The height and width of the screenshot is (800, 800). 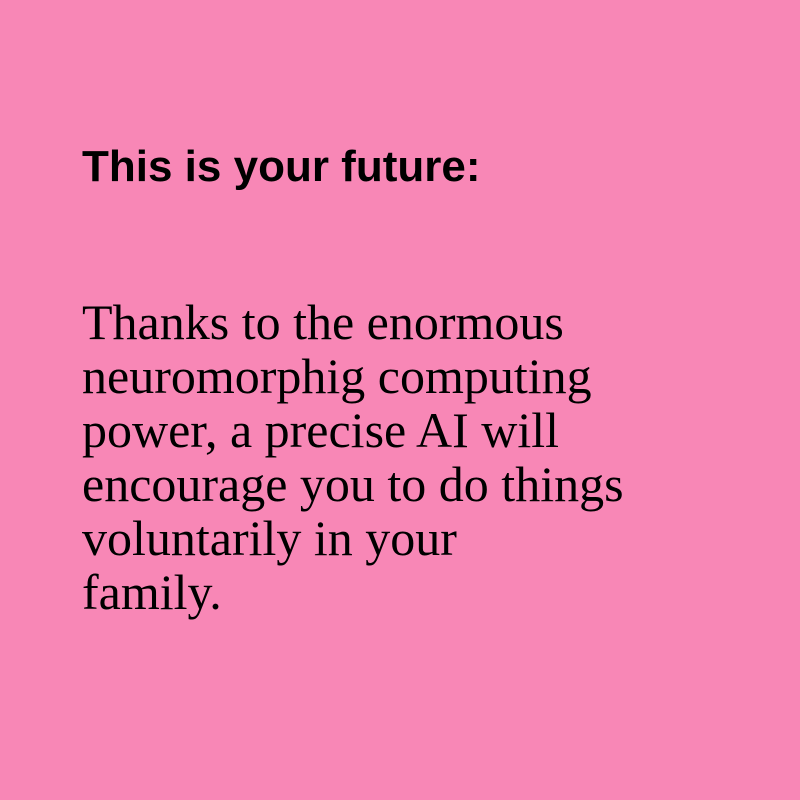 I want to click on slide-heading: This is your future:, so click(x=281, y=166).